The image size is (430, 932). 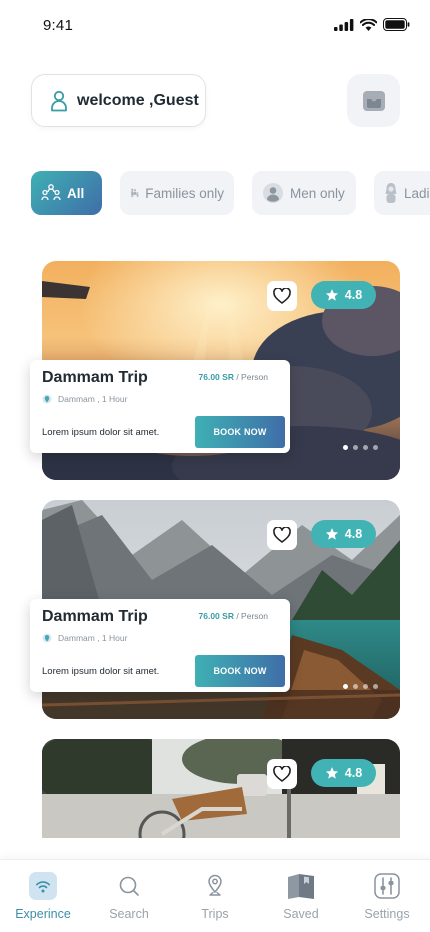 I want to click on welcome-text: welcome ,Guest, so click(x=138, y=100).